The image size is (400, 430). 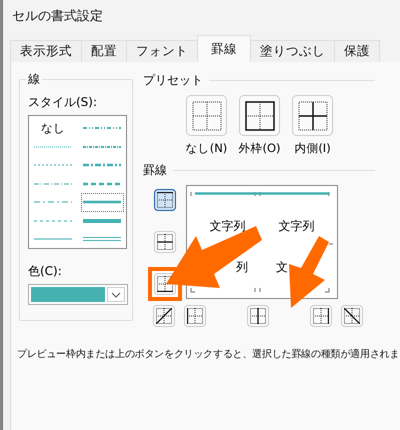 I want to click on preset-label: なし(N), so click(x=207, y=148).